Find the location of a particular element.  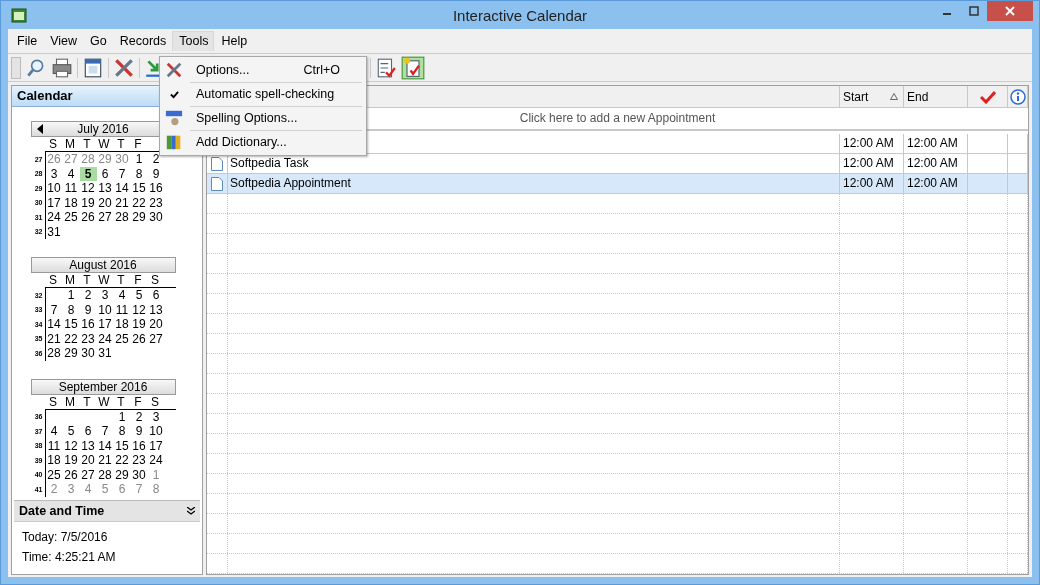

menu-item: Help is located at coordinates (234, 41).